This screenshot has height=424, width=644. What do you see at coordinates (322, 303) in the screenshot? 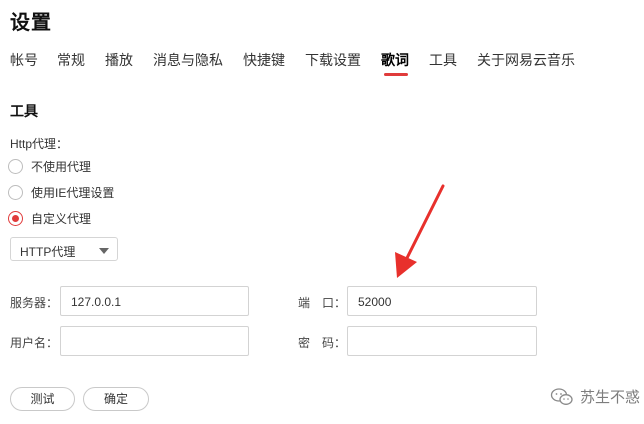
I see `port-label: 端 口：` at bounding box center [322, 303].